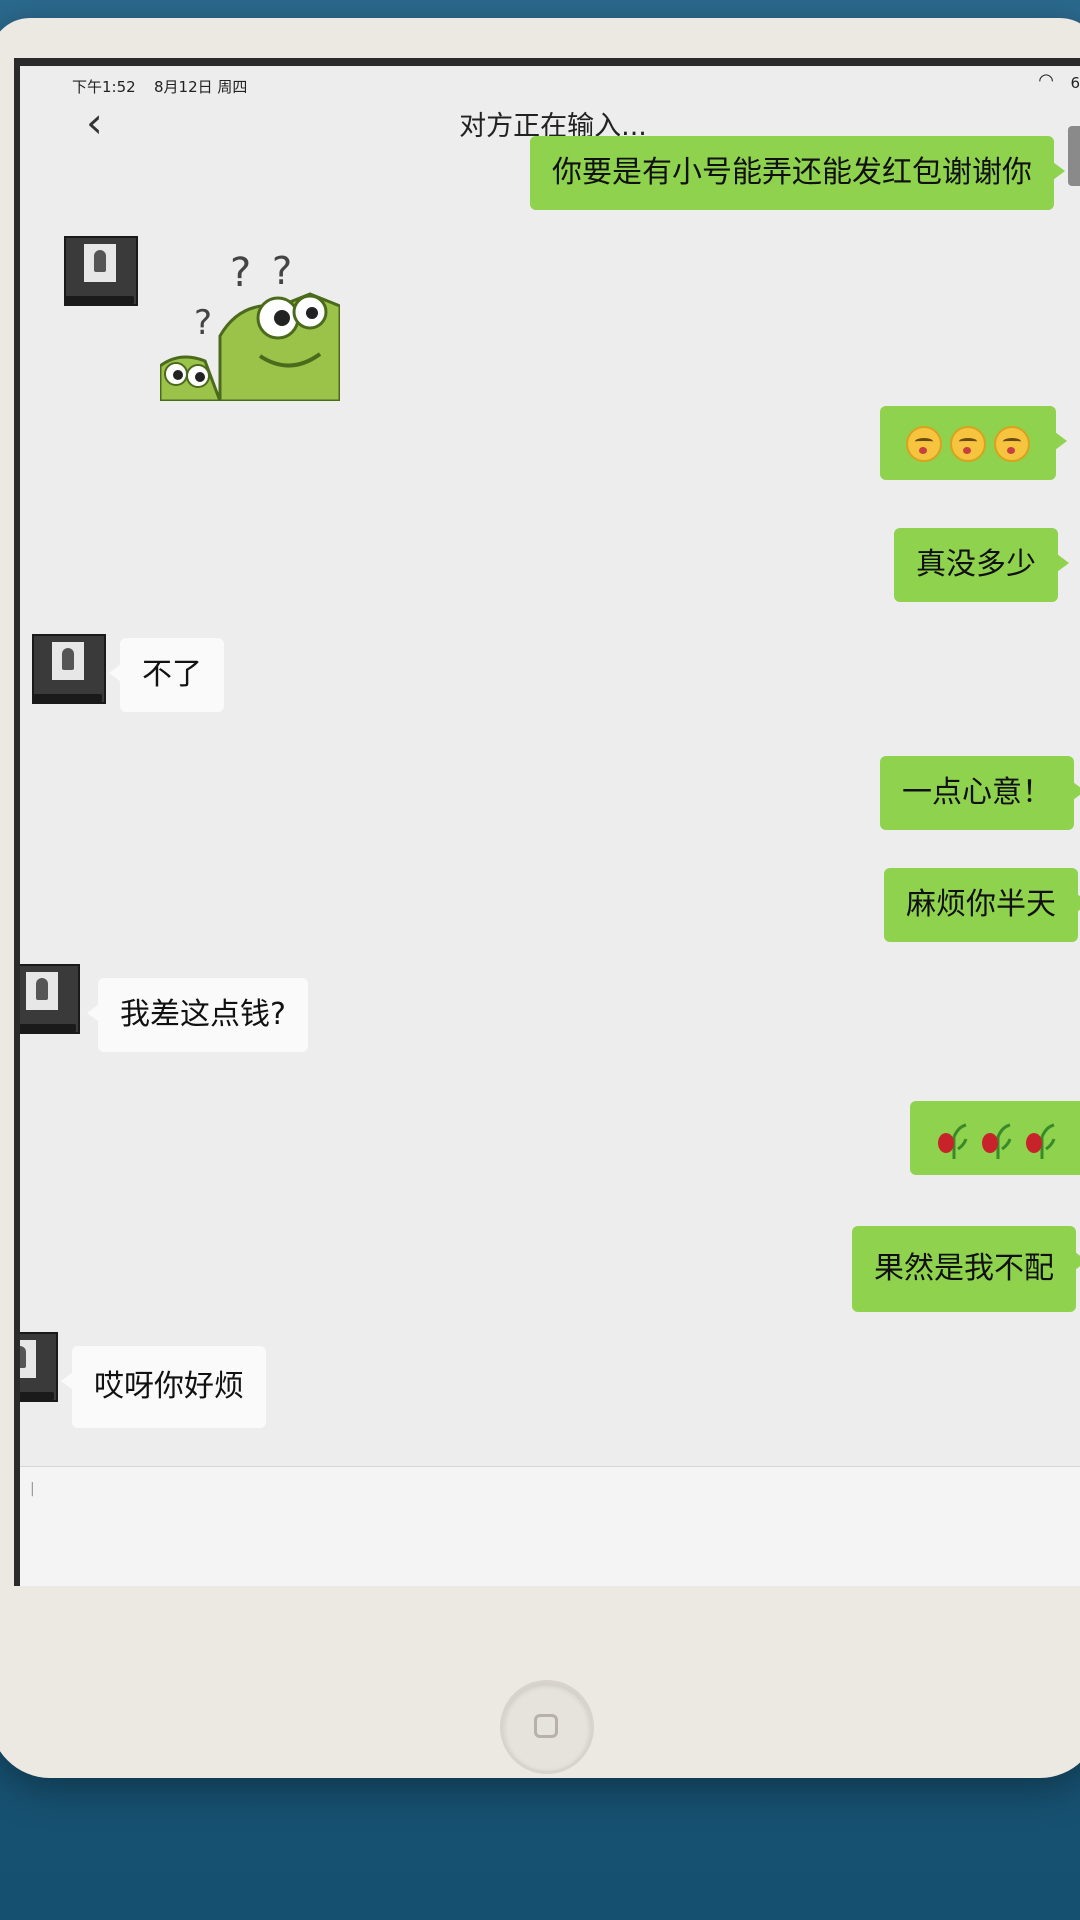  I want to click on outgoing-message: 一点心意！, so click(980, 793).